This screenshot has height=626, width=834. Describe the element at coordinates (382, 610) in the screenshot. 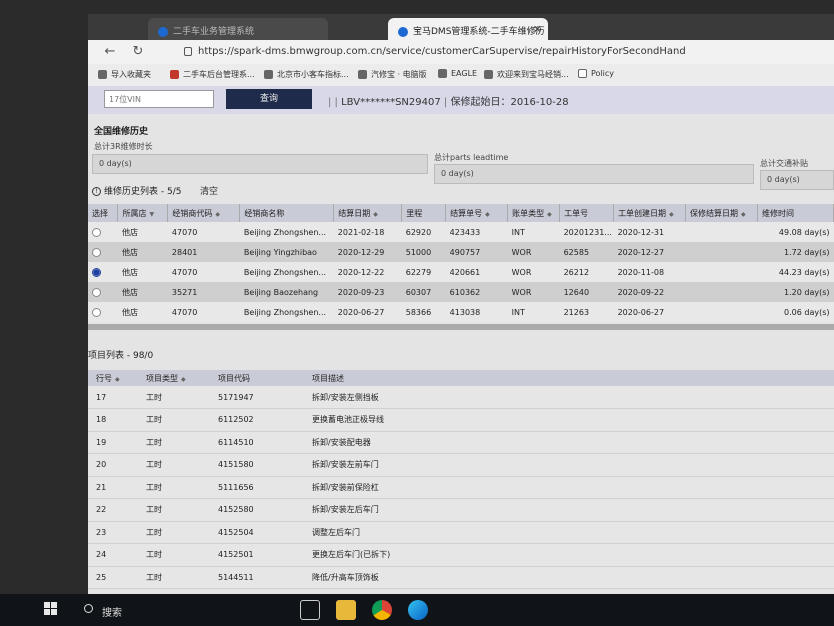

I see `chrome-icon` at that location.